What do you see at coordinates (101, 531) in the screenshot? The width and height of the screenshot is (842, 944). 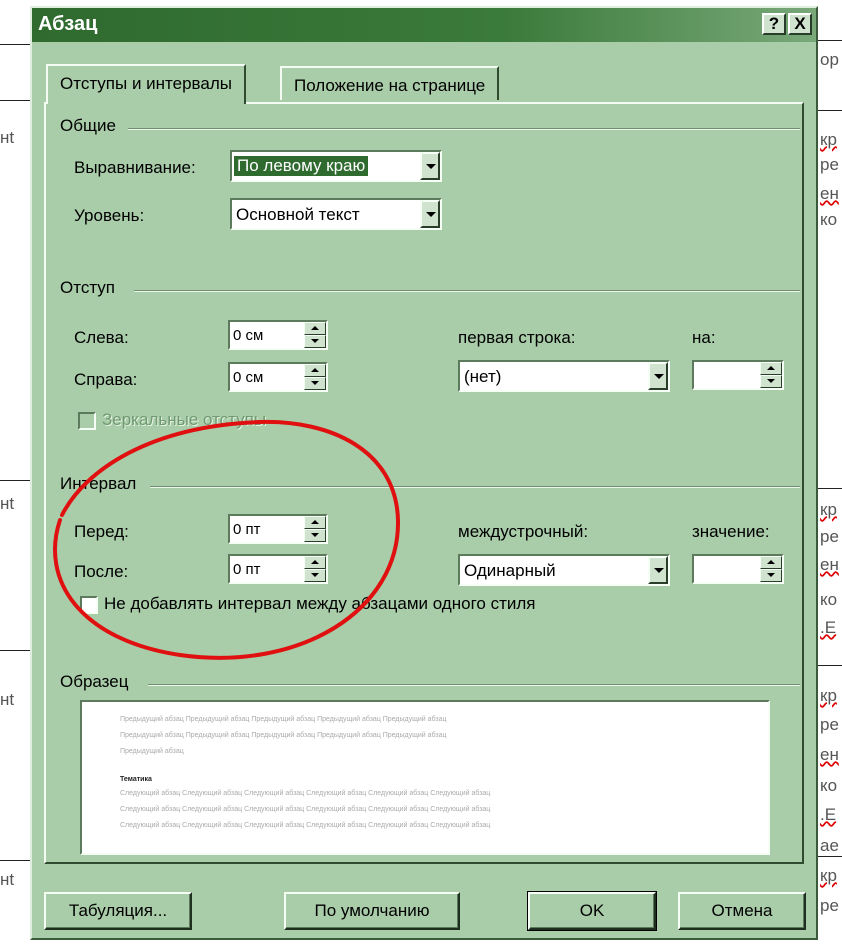 I see `space-before-label: Перед:` at bounding box center [101, 531].